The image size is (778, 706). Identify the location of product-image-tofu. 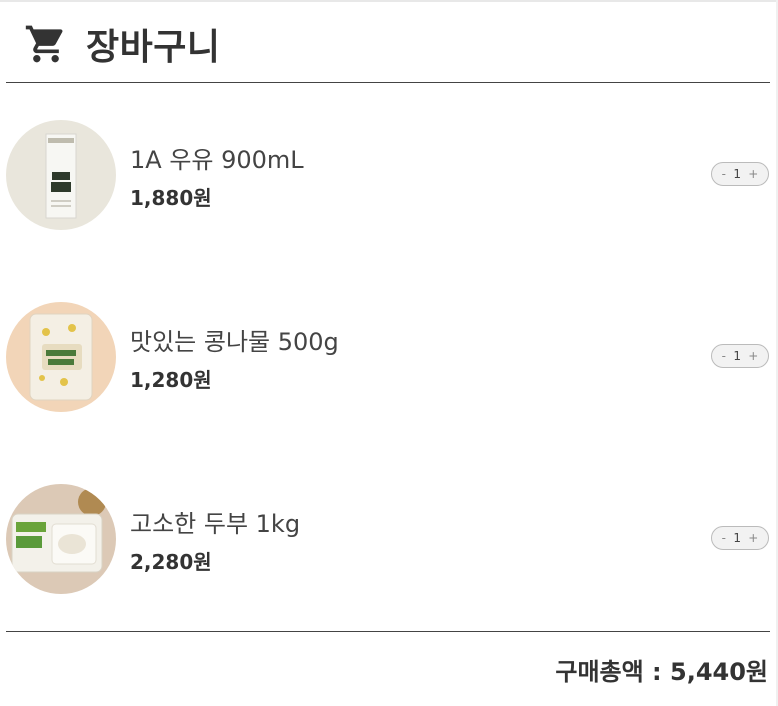
(61, 539).